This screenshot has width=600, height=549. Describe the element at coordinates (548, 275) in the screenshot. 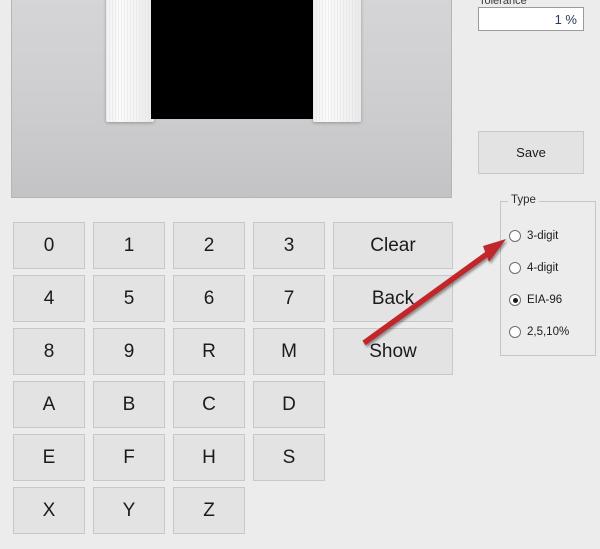

I see `type-group-box: Type 3-digit 4-digit EIA-96 2,5,10%` at that location.